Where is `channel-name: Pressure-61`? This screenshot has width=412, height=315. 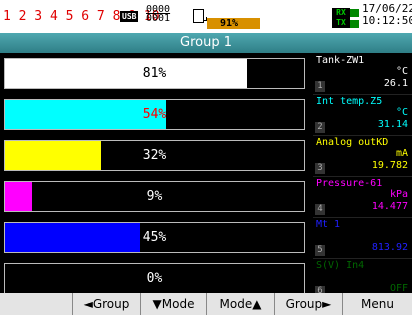 channel-name: Pressure-61 is located at coordinates (349, 183).